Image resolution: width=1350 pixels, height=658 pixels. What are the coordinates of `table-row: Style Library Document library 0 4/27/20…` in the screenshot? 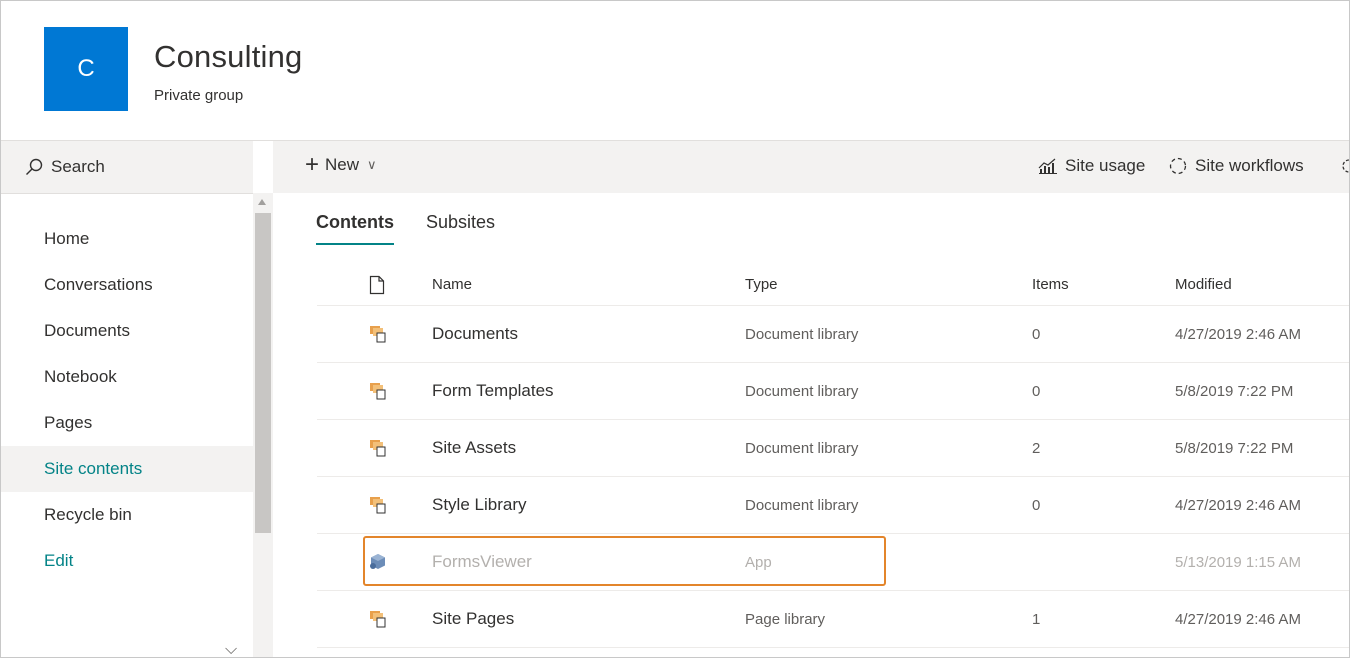 It's located at (833, 505).